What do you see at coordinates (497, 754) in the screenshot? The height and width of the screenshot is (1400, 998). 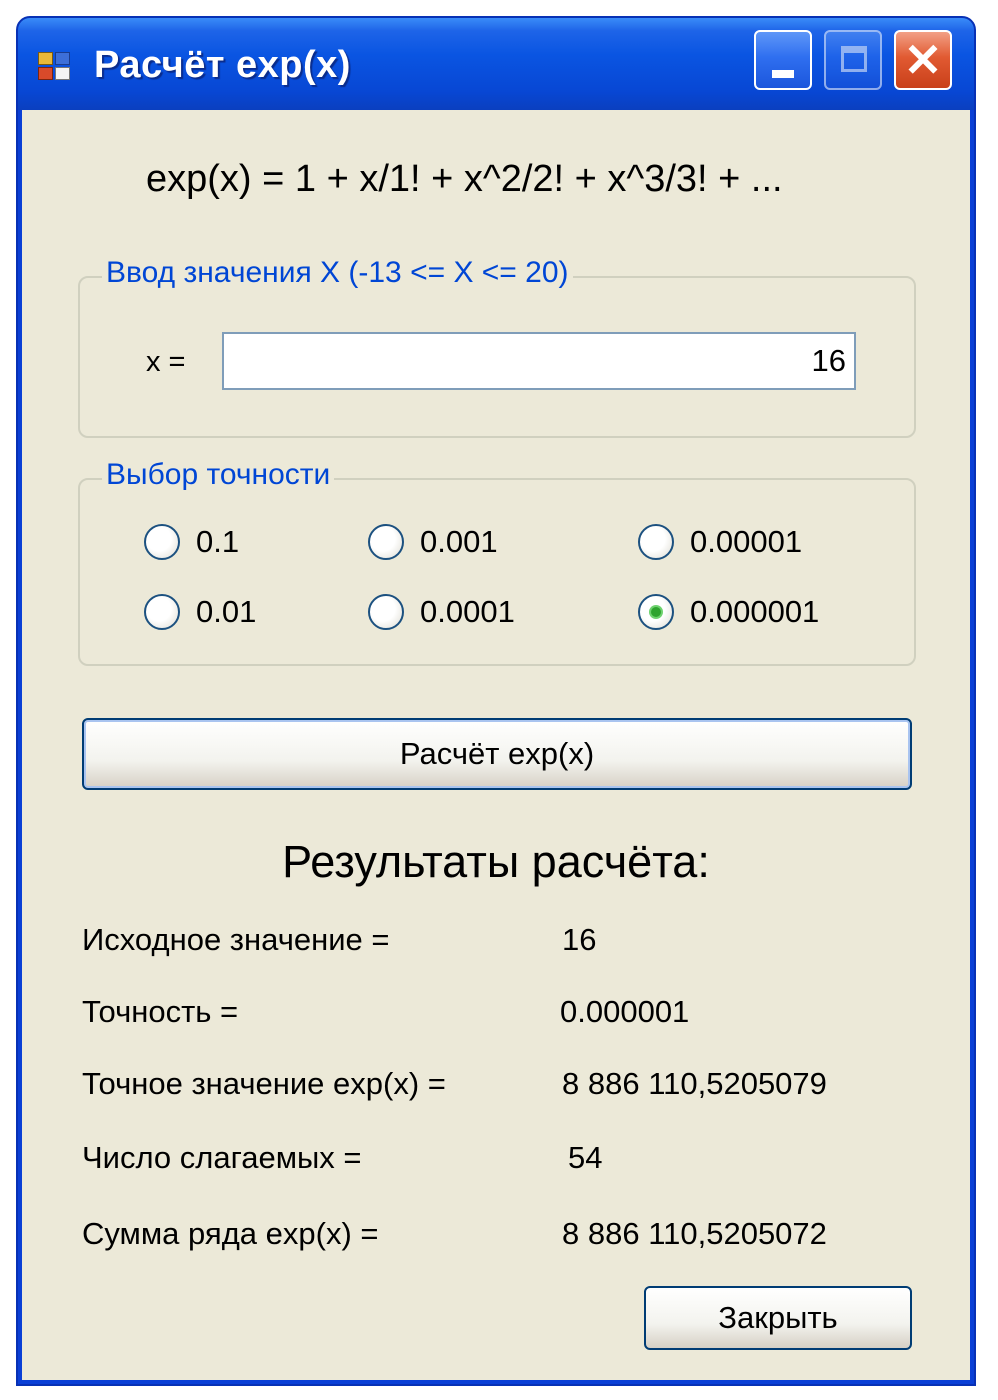 I see `calculate-button: Расчёт exp(x)` at bounding box center [497, 754].